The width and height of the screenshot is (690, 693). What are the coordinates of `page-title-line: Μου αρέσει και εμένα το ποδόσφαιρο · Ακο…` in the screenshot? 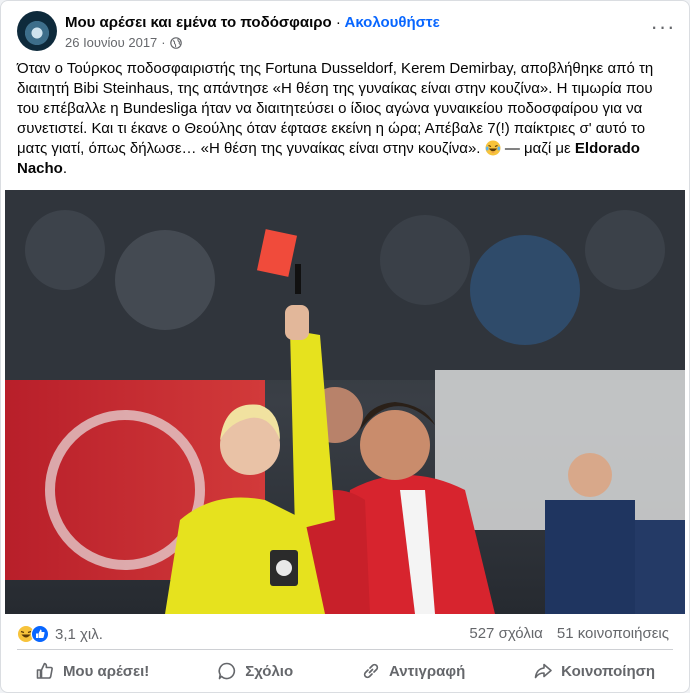 It's located at (252, 22).